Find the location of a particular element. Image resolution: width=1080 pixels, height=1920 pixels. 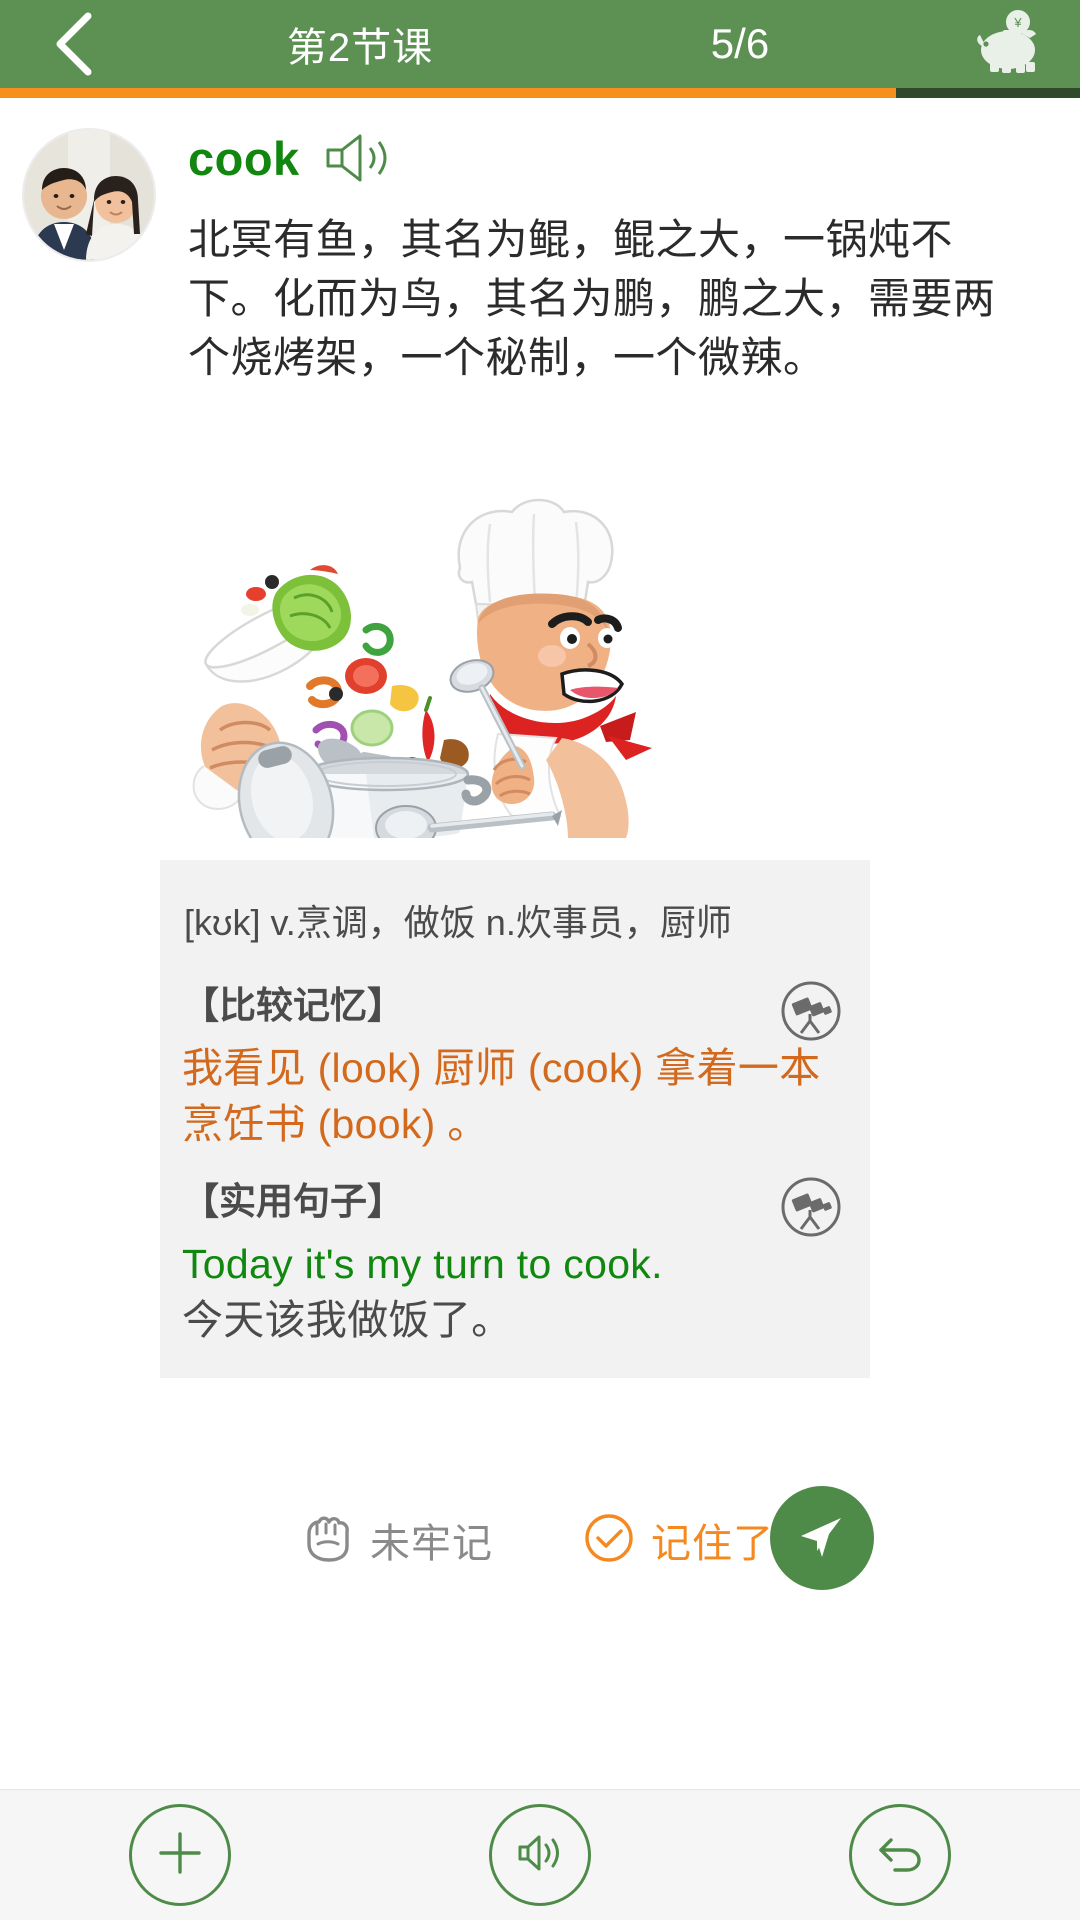

useful-sentence-chinese: 今天该我做饭了。 is located at coordinates (347, 1320).